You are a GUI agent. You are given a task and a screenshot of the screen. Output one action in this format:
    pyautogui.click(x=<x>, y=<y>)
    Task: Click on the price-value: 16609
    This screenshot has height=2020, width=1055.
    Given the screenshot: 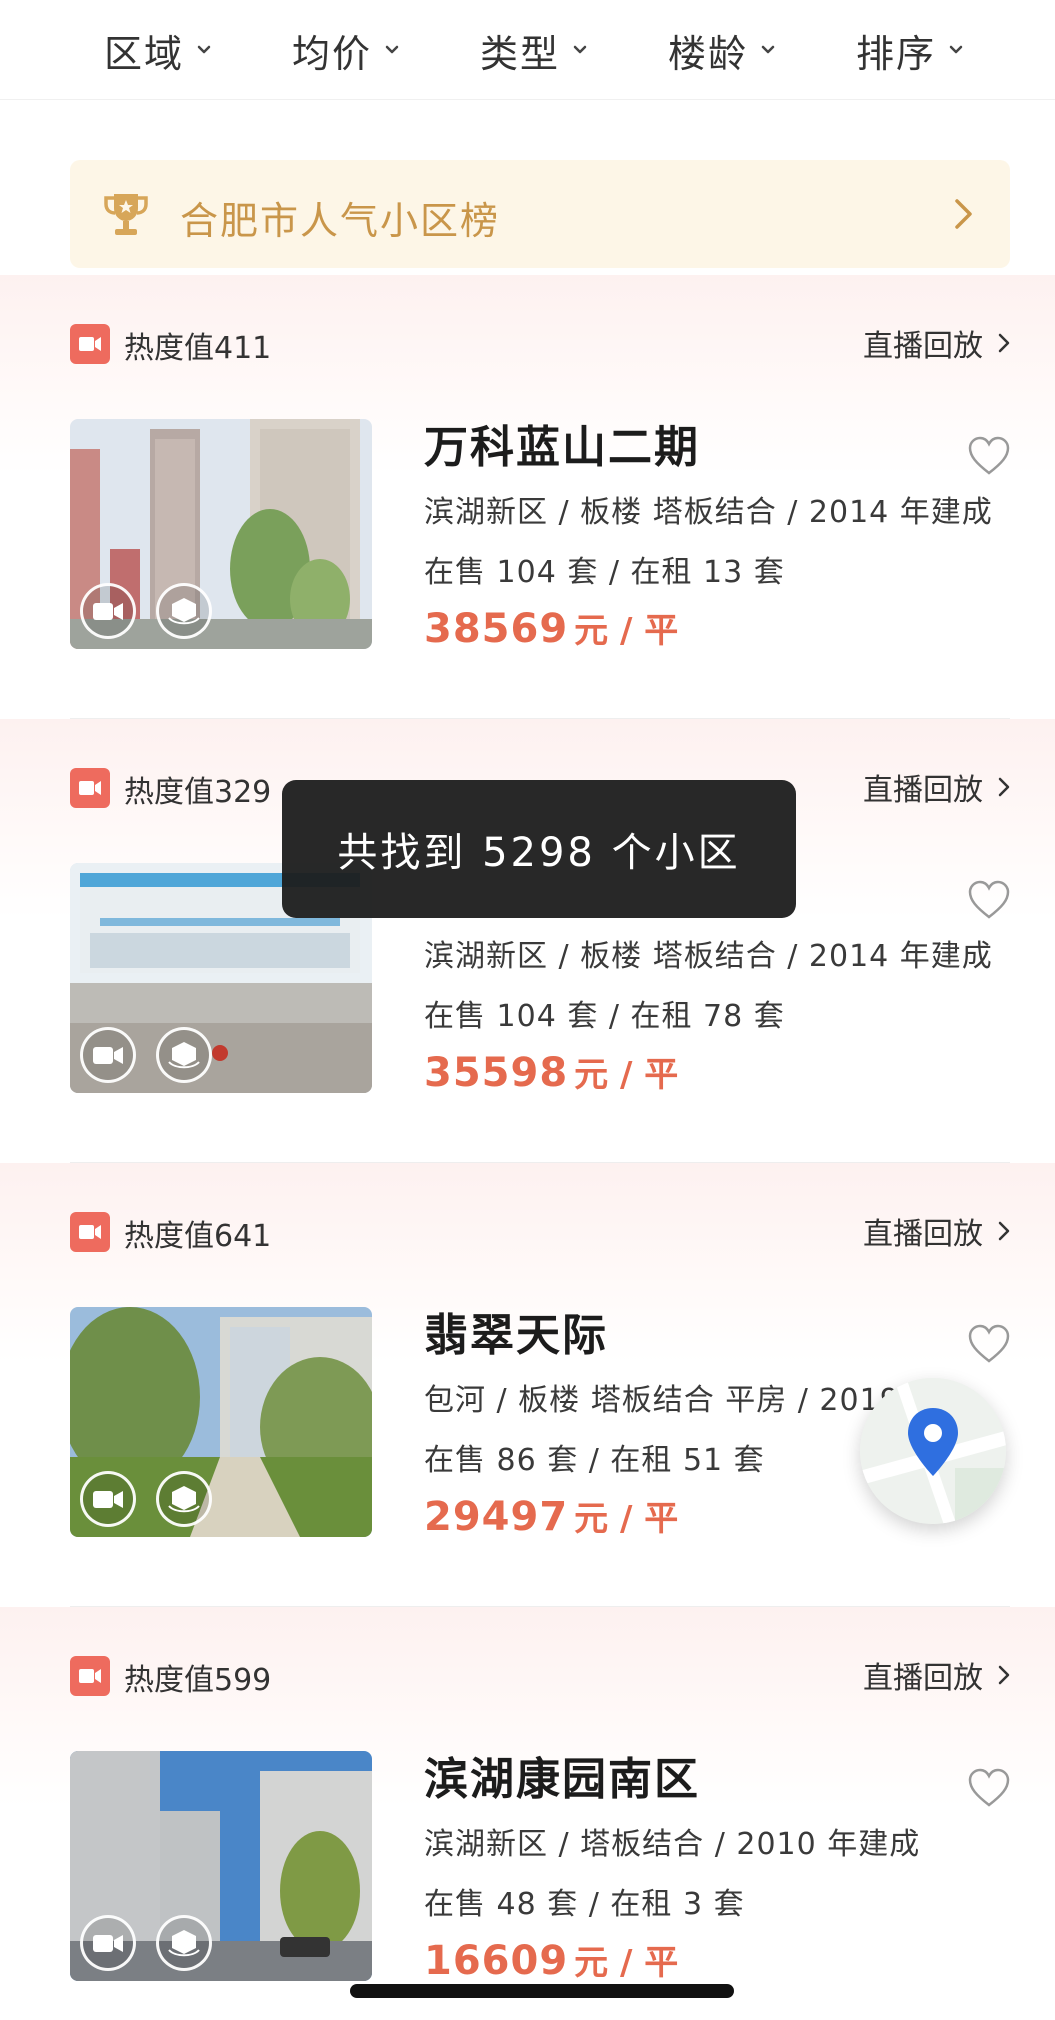 What is the action you would take?
    pyautogui.click(x=496, y=1961)
    